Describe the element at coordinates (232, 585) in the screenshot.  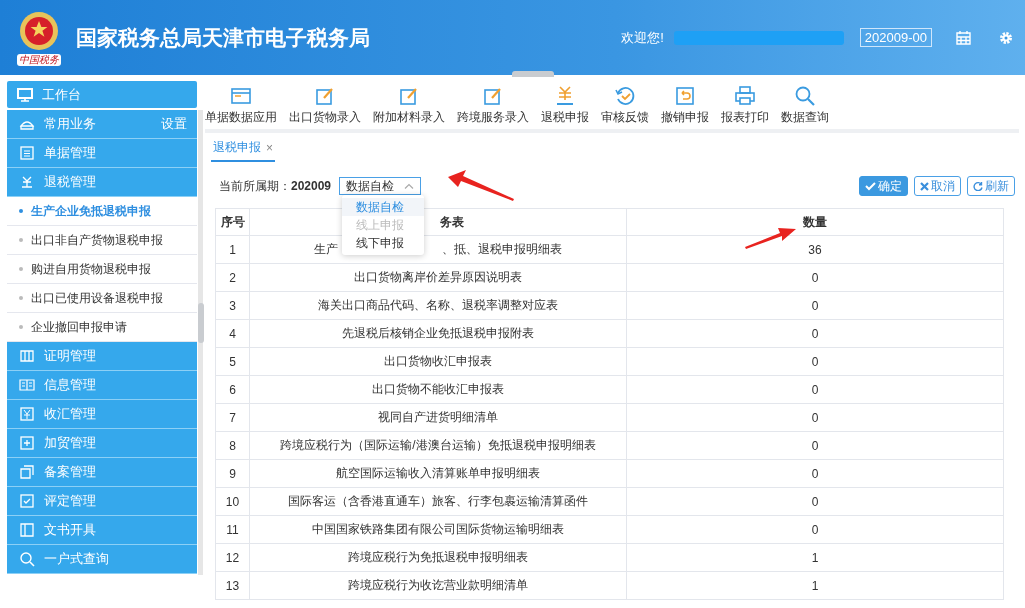
I see `table-cell: 13` at that location.